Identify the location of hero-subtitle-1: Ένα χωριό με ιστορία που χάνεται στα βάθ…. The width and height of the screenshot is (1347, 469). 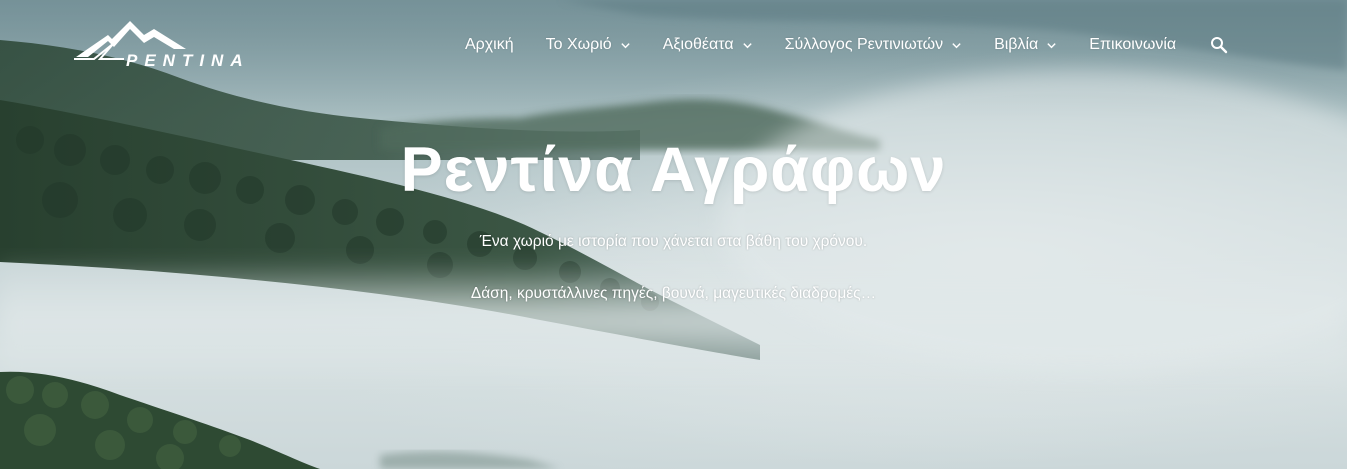
(673, 241).